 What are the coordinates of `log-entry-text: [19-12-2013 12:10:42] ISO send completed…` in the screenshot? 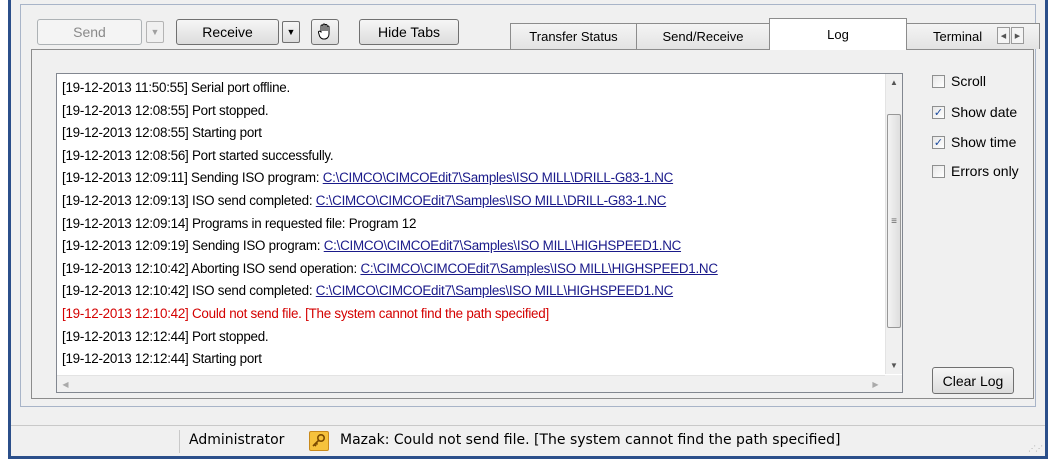 It's located at (189, 291).